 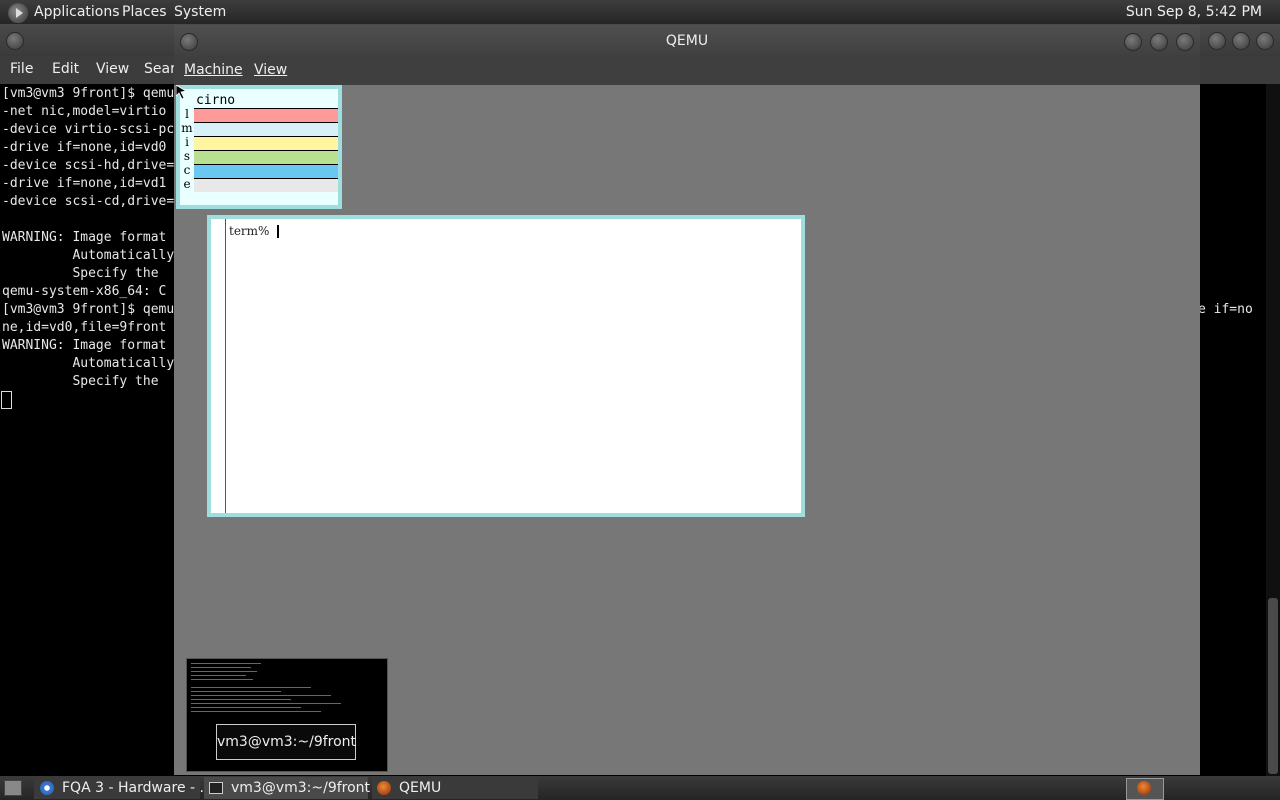 I want to click on stat-letter: c, so click(x=187, y=170).